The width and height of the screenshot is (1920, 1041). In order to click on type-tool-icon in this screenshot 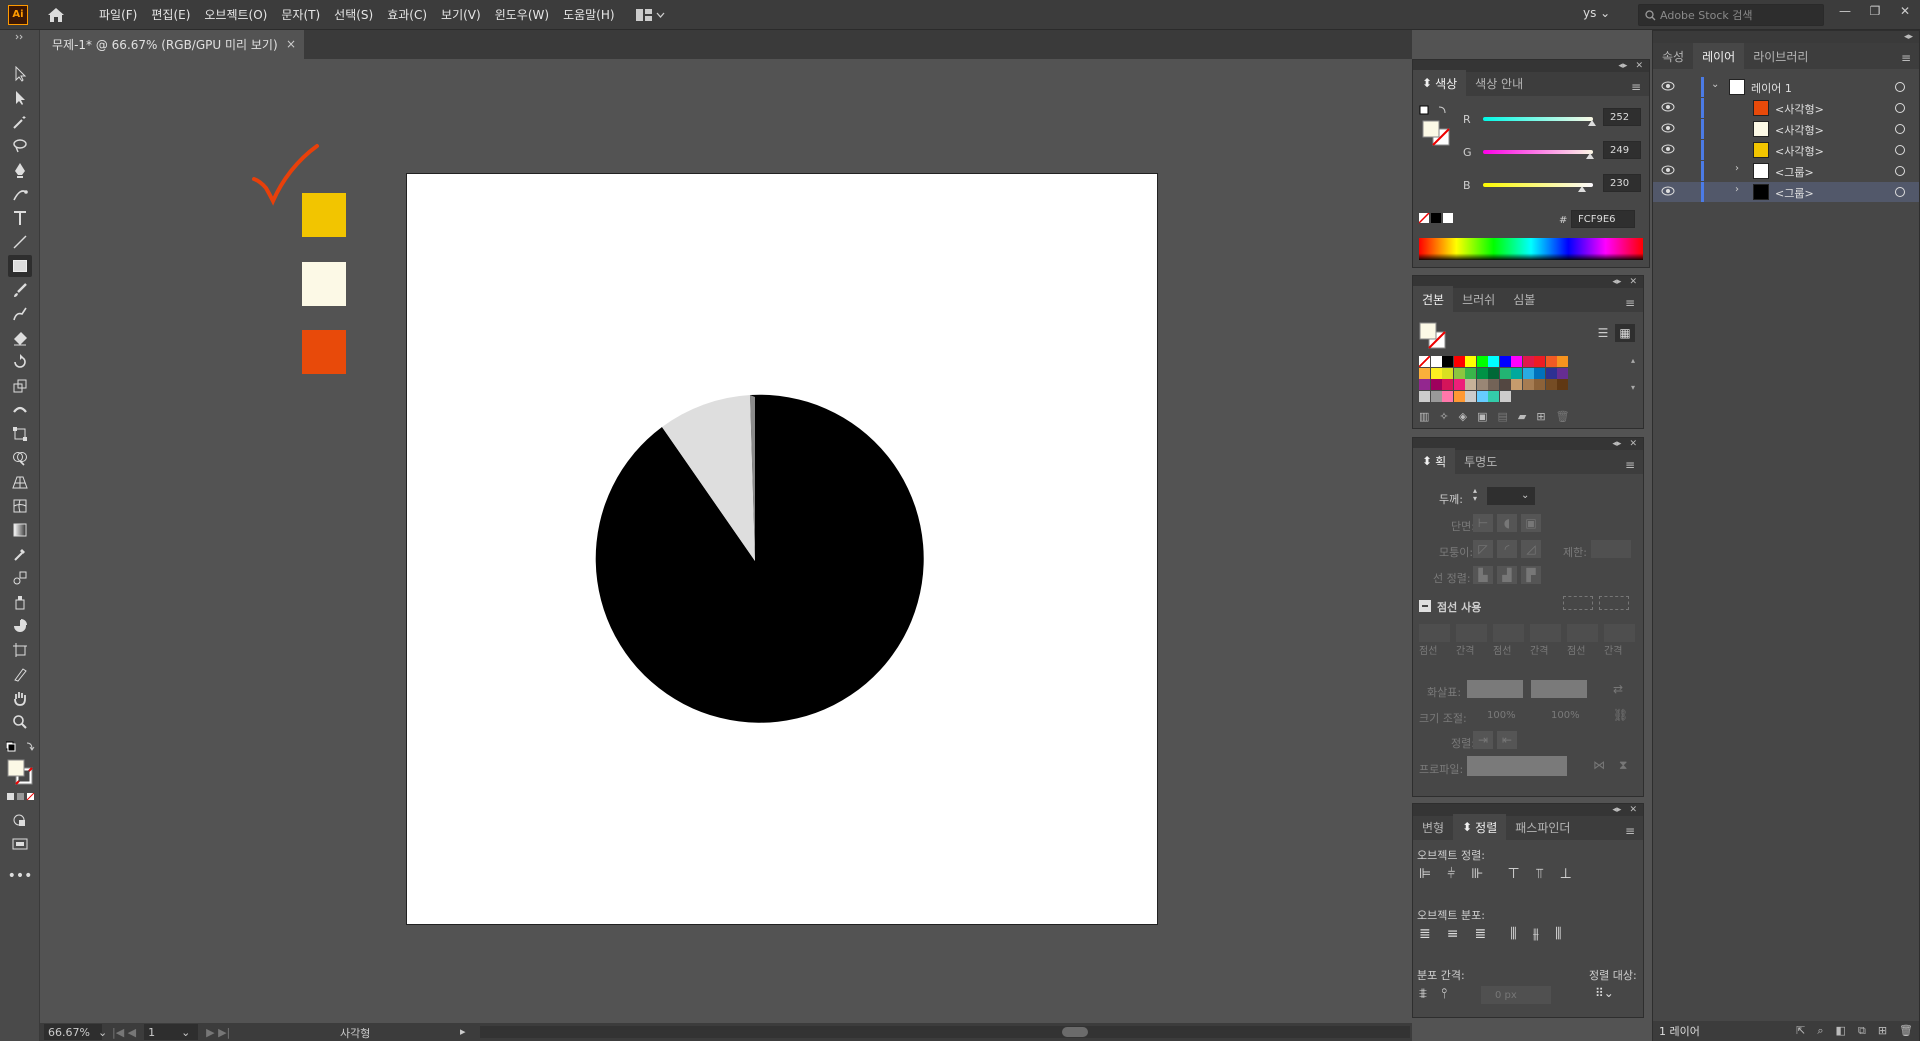, I will do `click(20, 218)`.